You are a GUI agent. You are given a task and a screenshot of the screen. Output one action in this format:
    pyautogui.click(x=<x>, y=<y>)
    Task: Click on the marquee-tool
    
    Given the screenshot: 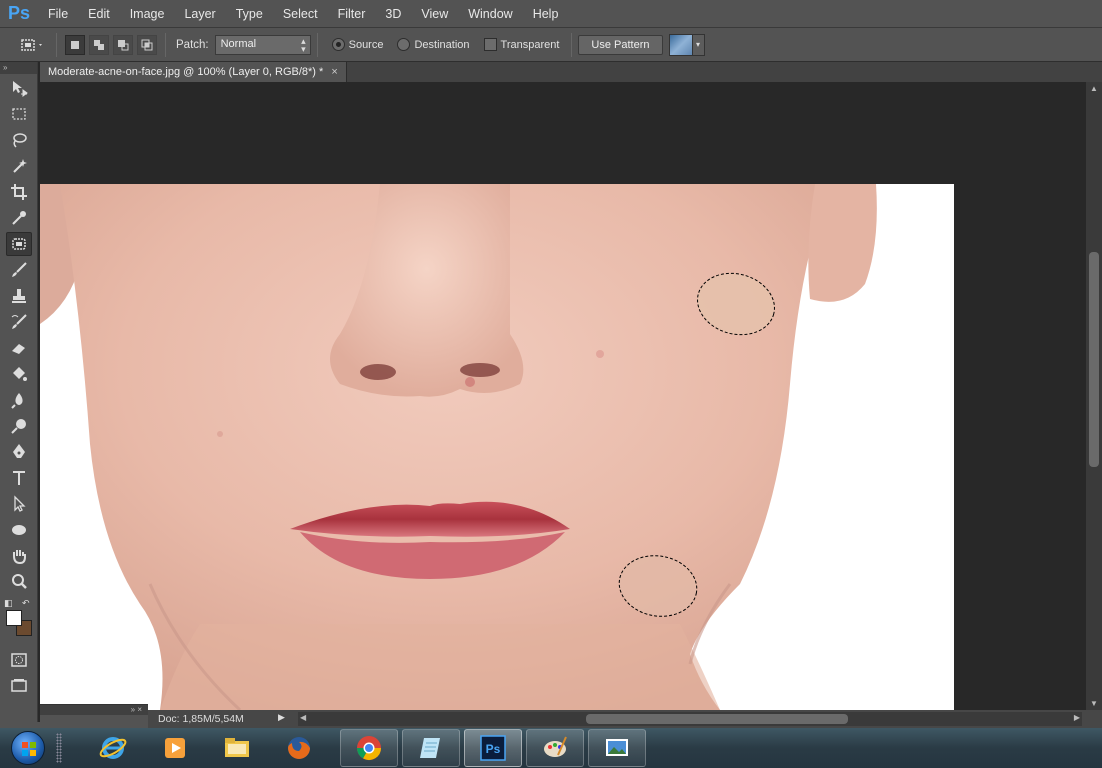 What is the action you would take?
    pyautogui.click(x=19, y=114)
    